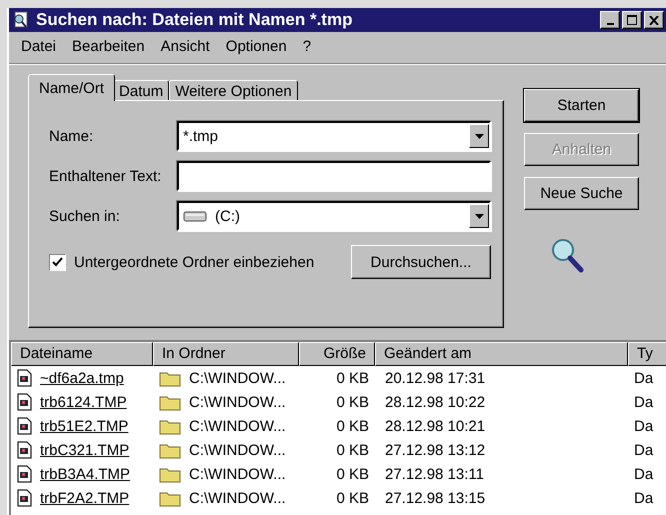 This screenshot has height=515, width=666. Describe the element at coordinates (610, 24) in the screenshot. I see `minimize-icon` at that location.